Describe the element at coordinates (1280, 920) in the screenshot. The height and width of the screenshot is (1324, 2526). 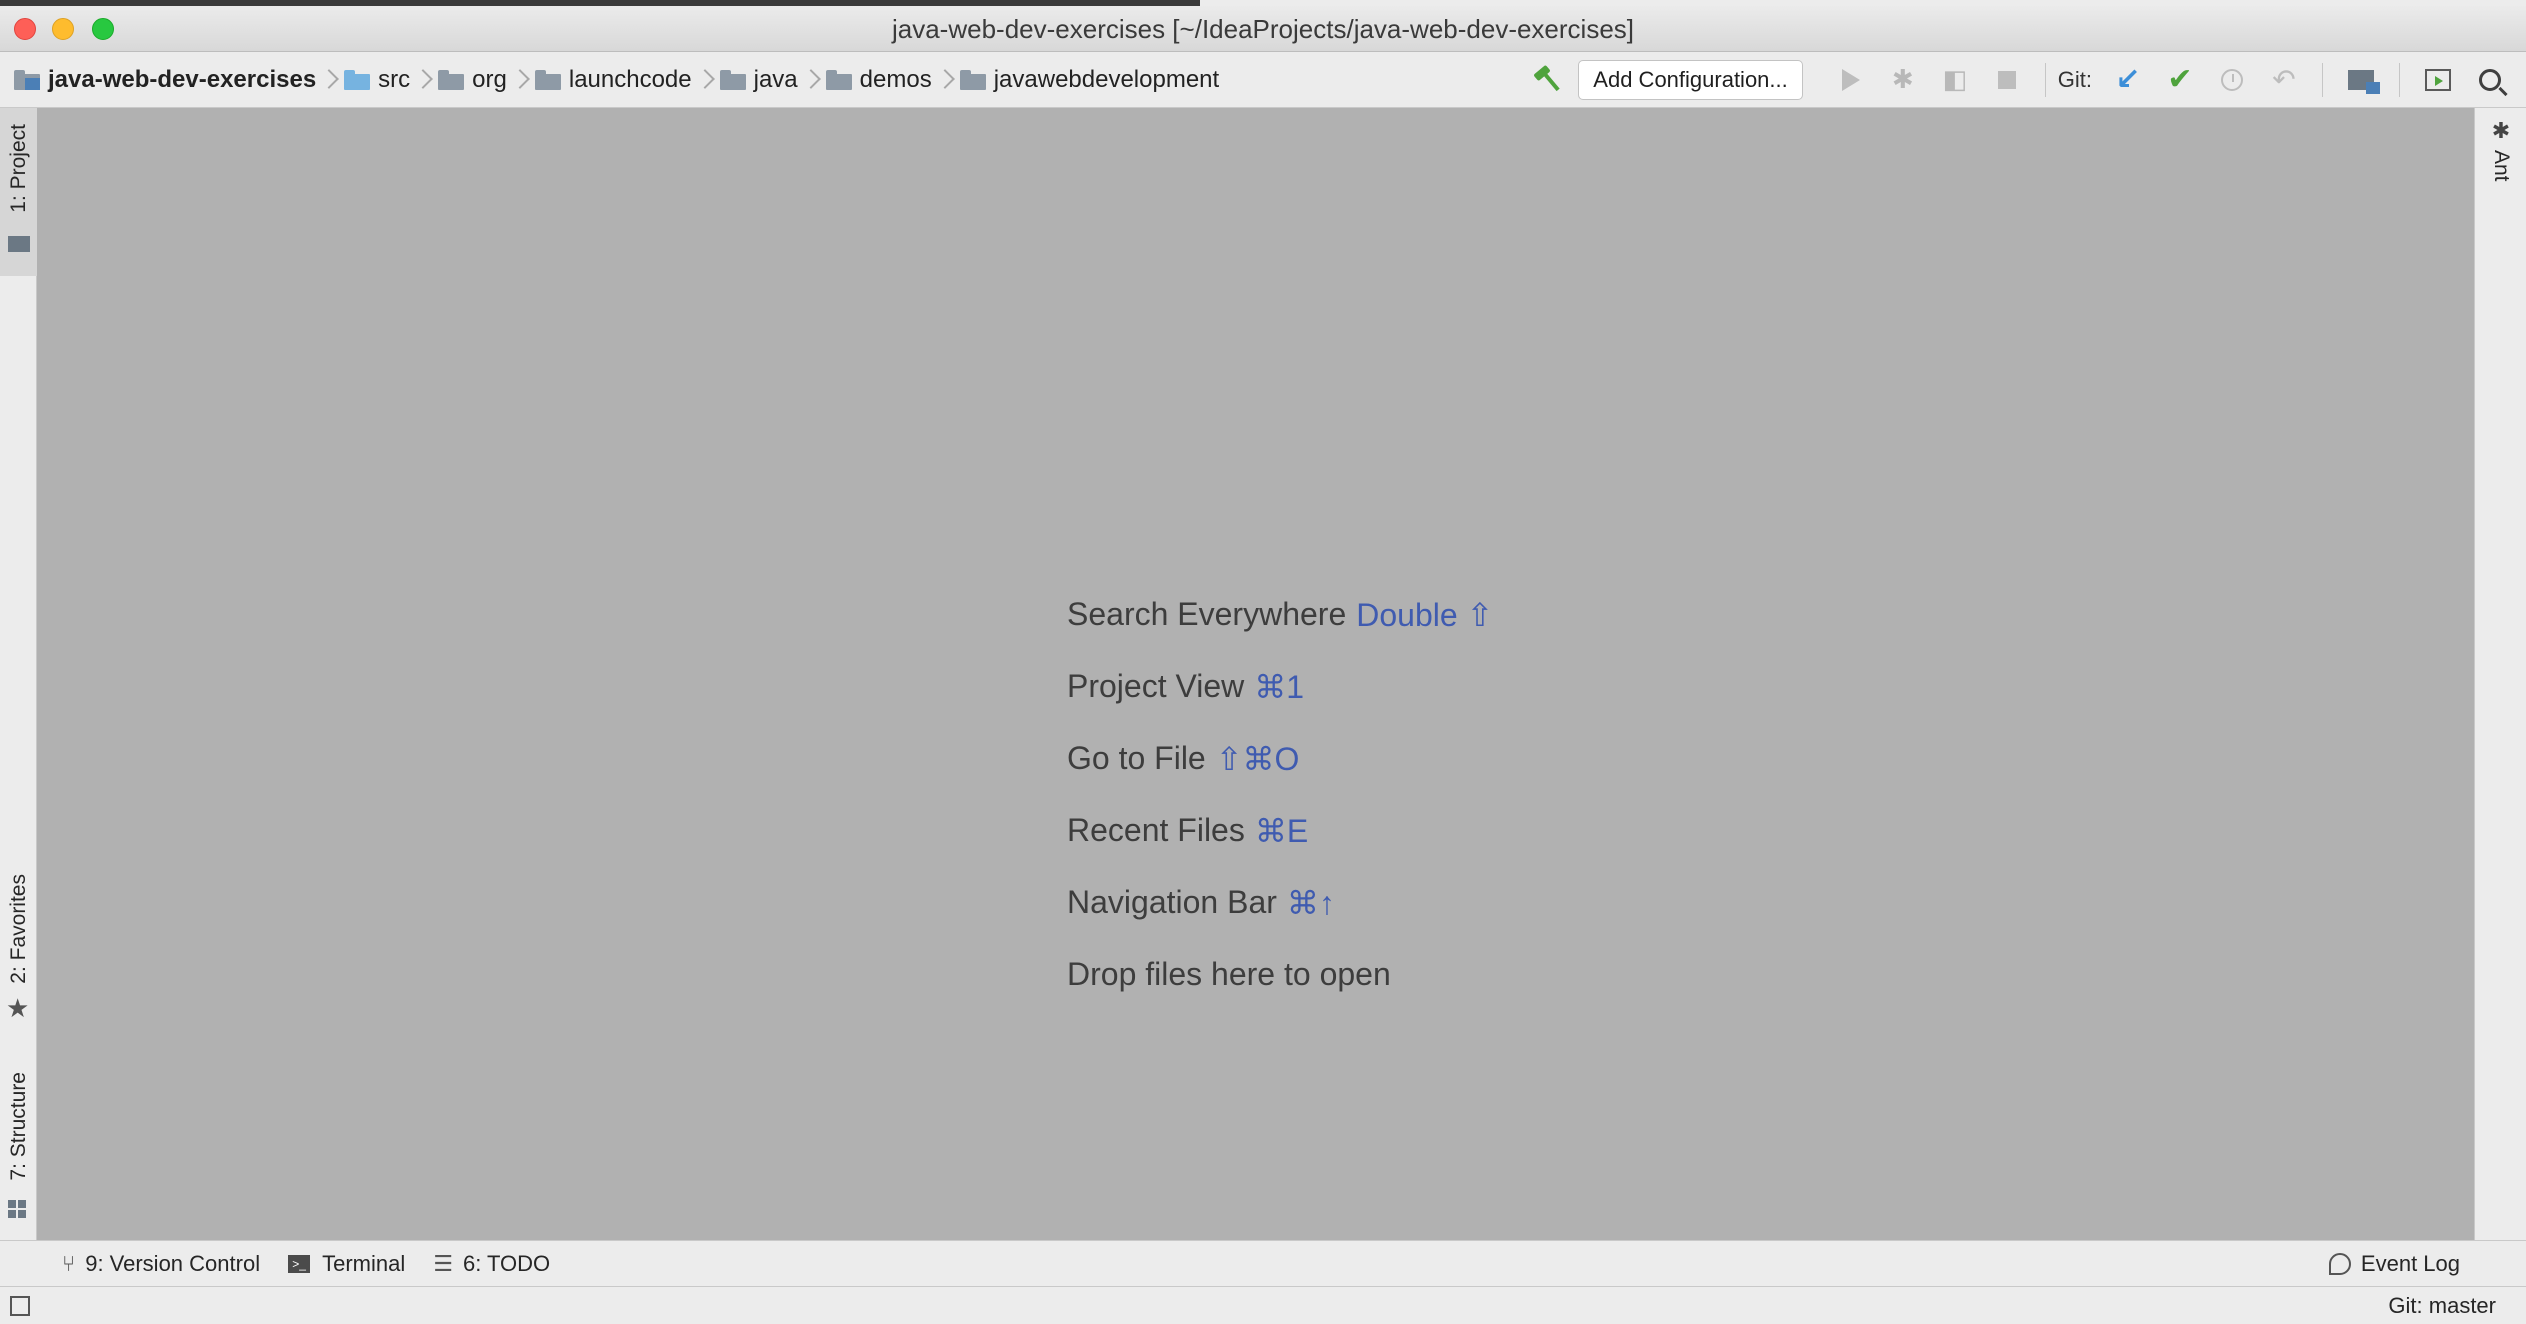
I see `hint-navigation-bar: Navigation Bar ⌘↑` at that location.